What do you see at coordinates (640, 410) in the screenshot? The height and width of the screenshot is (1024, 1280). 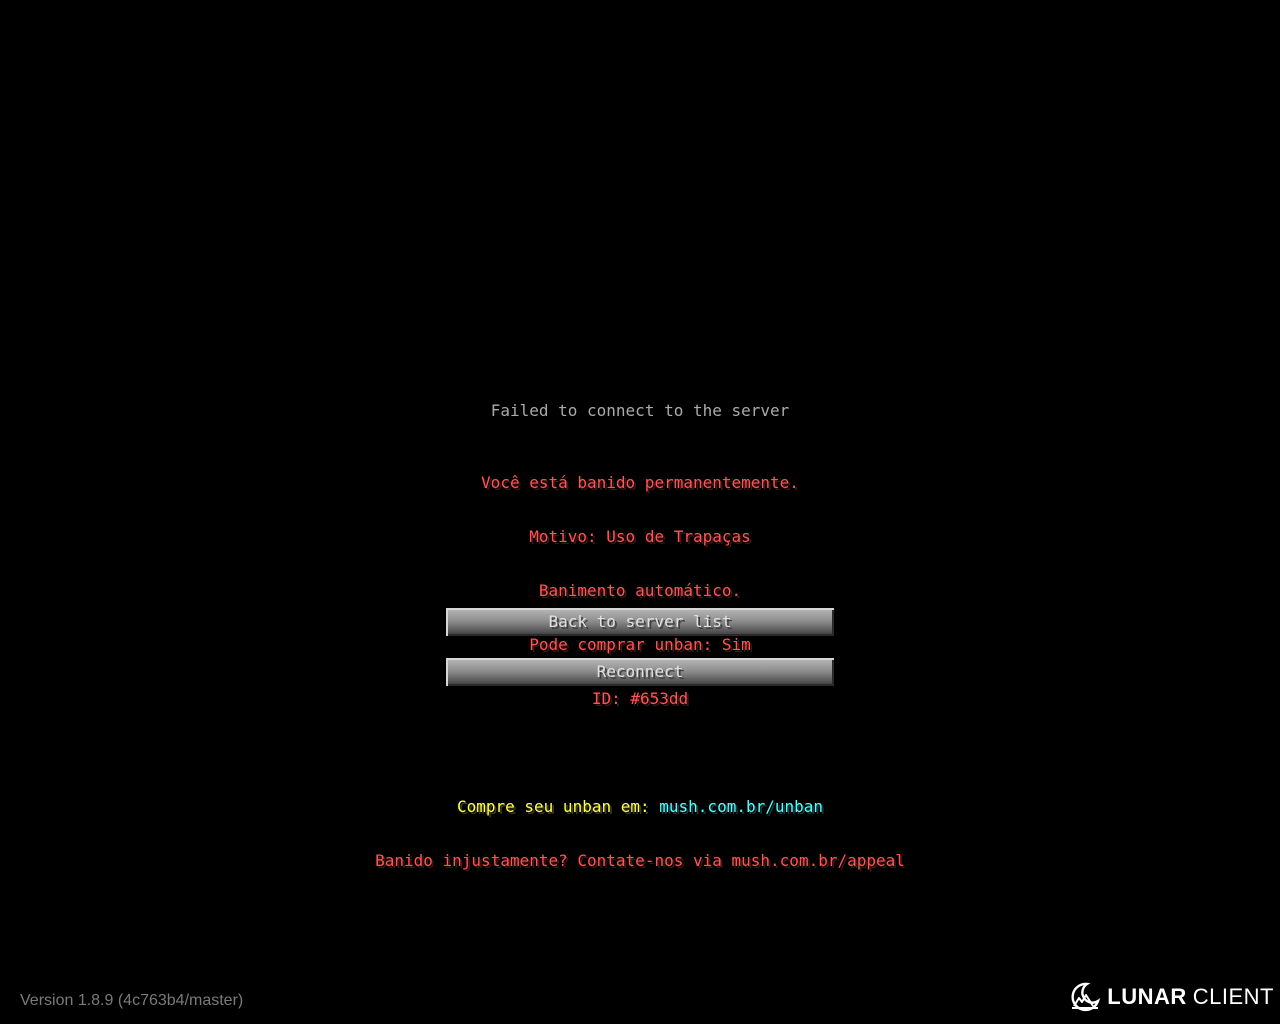 I see `disconnect-title: Failed to connect to the server` at bounding box center [640, 410].